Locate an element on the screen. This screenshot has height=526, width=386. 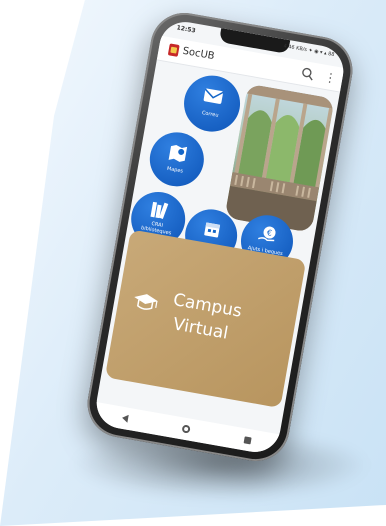
euro-hand-icon: € is located at coordinates (268, 234).